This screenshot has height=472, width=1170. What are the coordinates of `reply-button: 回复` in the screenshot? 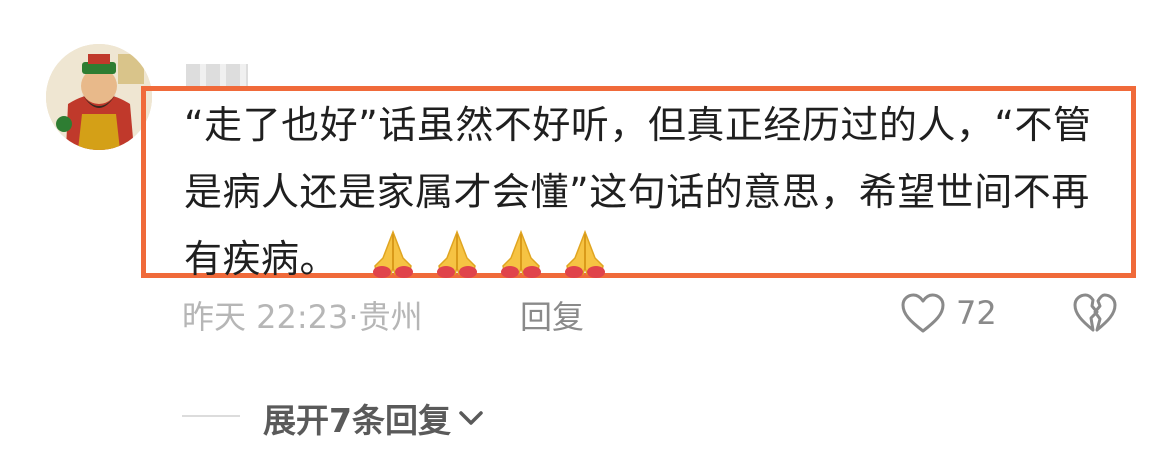 It's located at (552, 315).